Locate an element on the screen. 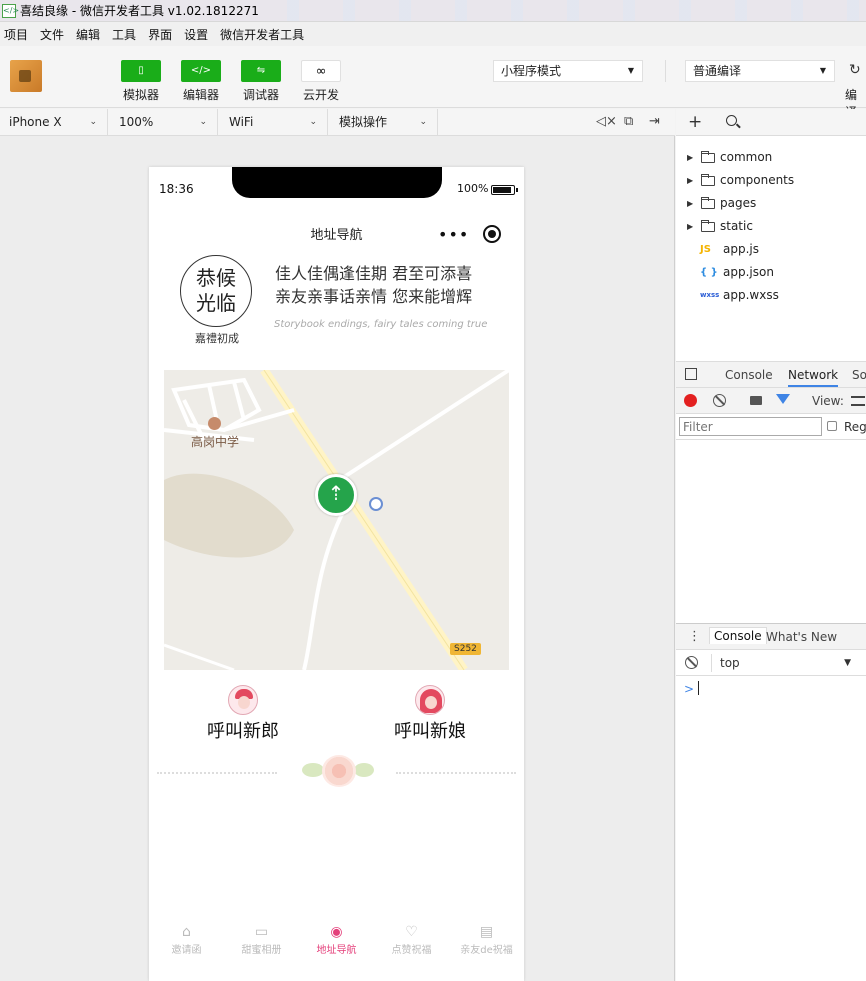  file-name: app.js is located at coordinates (741, 249).